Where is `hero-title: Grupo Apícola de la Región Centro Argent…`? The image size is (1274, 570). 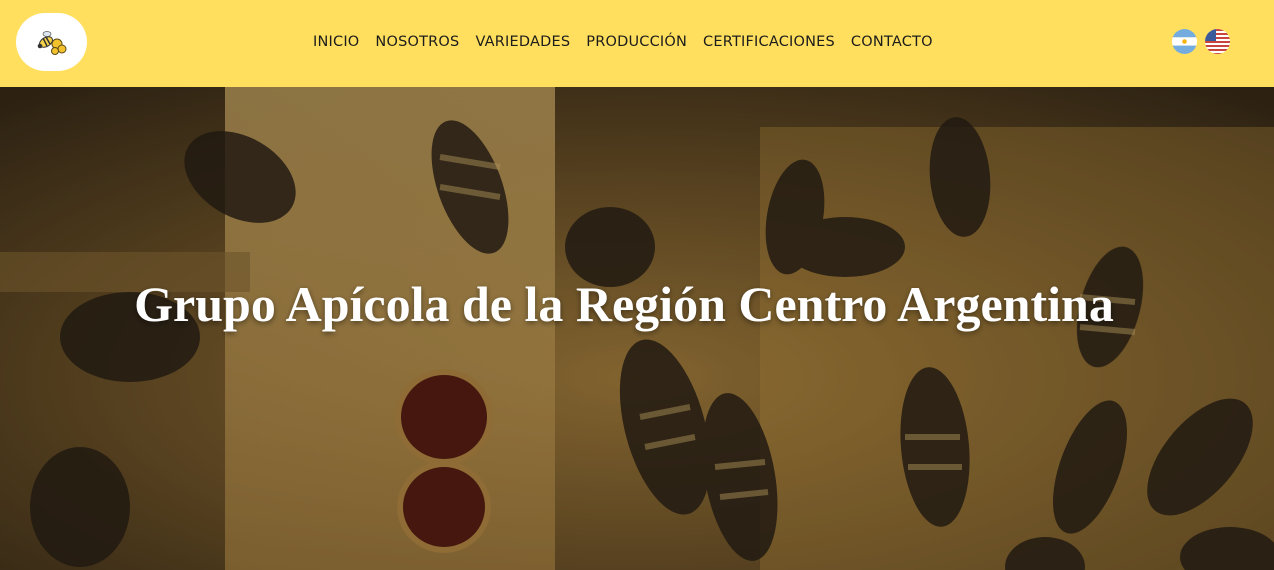
hero-title: Grupo Apícola de la Región Centro Argent… is located at coordinates (624, 304).